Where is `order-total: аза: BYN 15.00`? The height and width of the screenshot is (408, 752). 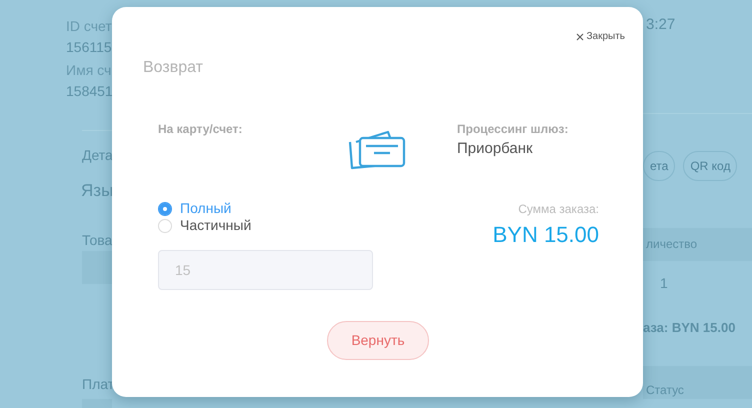
order-total: аза: BYN 15.00 is located at coordinates (689, 327).